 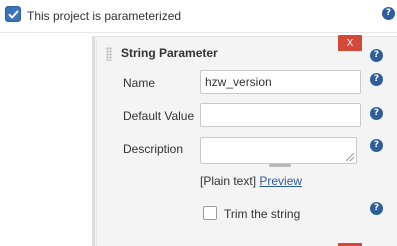 I want to click on description-label: Description, so click(x=153, y=149).